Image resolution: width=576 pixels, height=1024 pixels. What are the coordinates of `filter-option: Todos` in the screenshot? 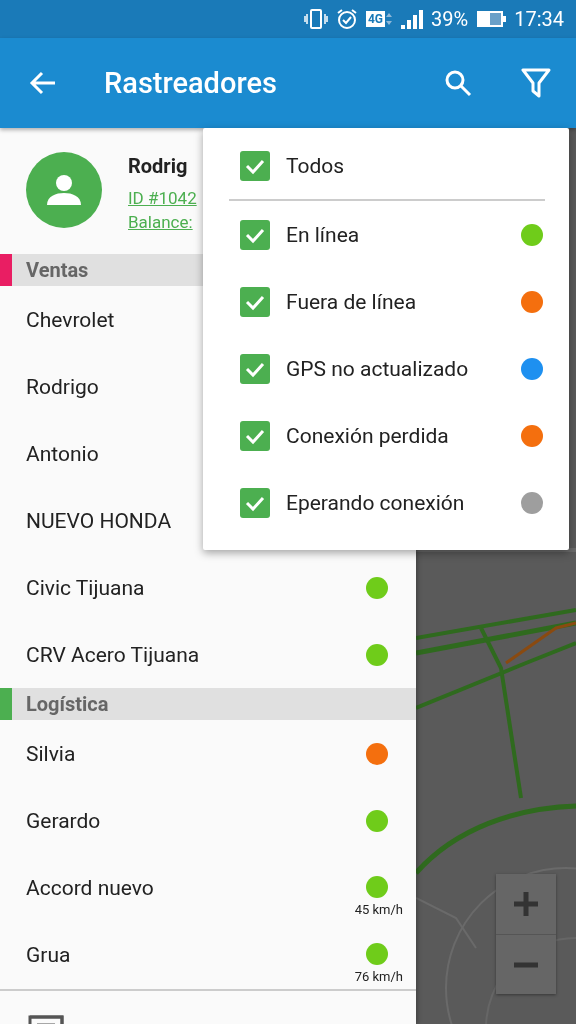 It's located at (386, 165).